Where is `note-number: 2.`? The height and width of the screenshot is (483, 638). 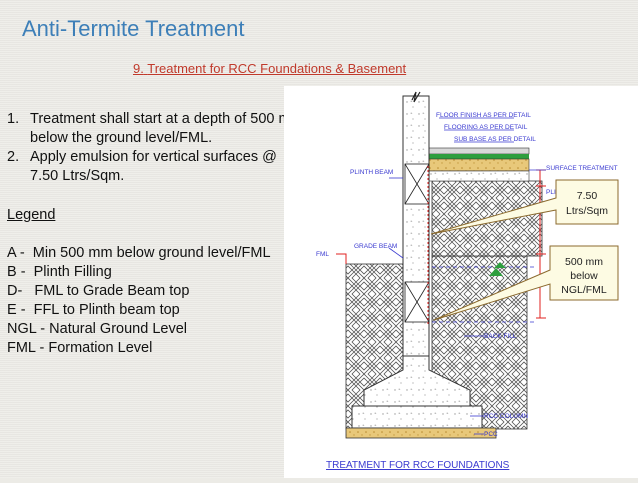 note-number: 2. is located at coordinates (13, 157).